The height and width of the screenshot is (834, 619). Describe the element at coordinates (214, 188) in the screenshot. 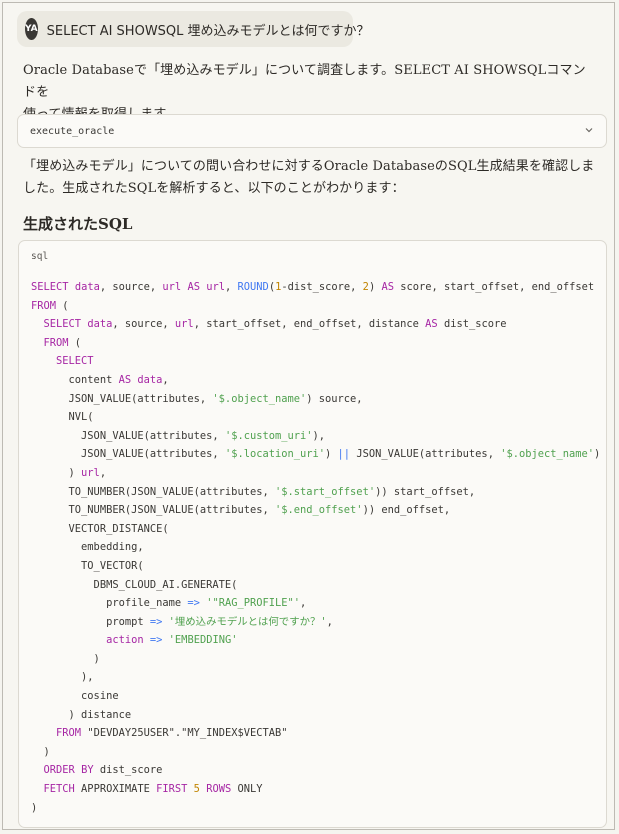

I see `result-line-2: した。生成されたSQLを解析すると、以下のことがわかります：` at that location.